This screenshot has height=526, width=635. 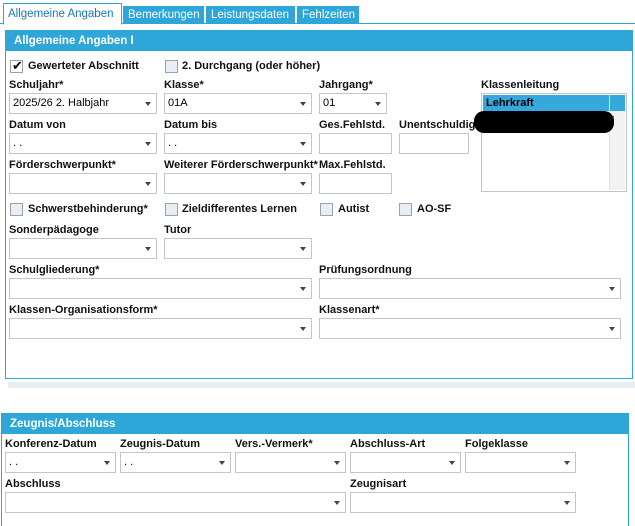 I want to click on klassenleitung-list: Lehrkraft i, so click(x=554, y=142).